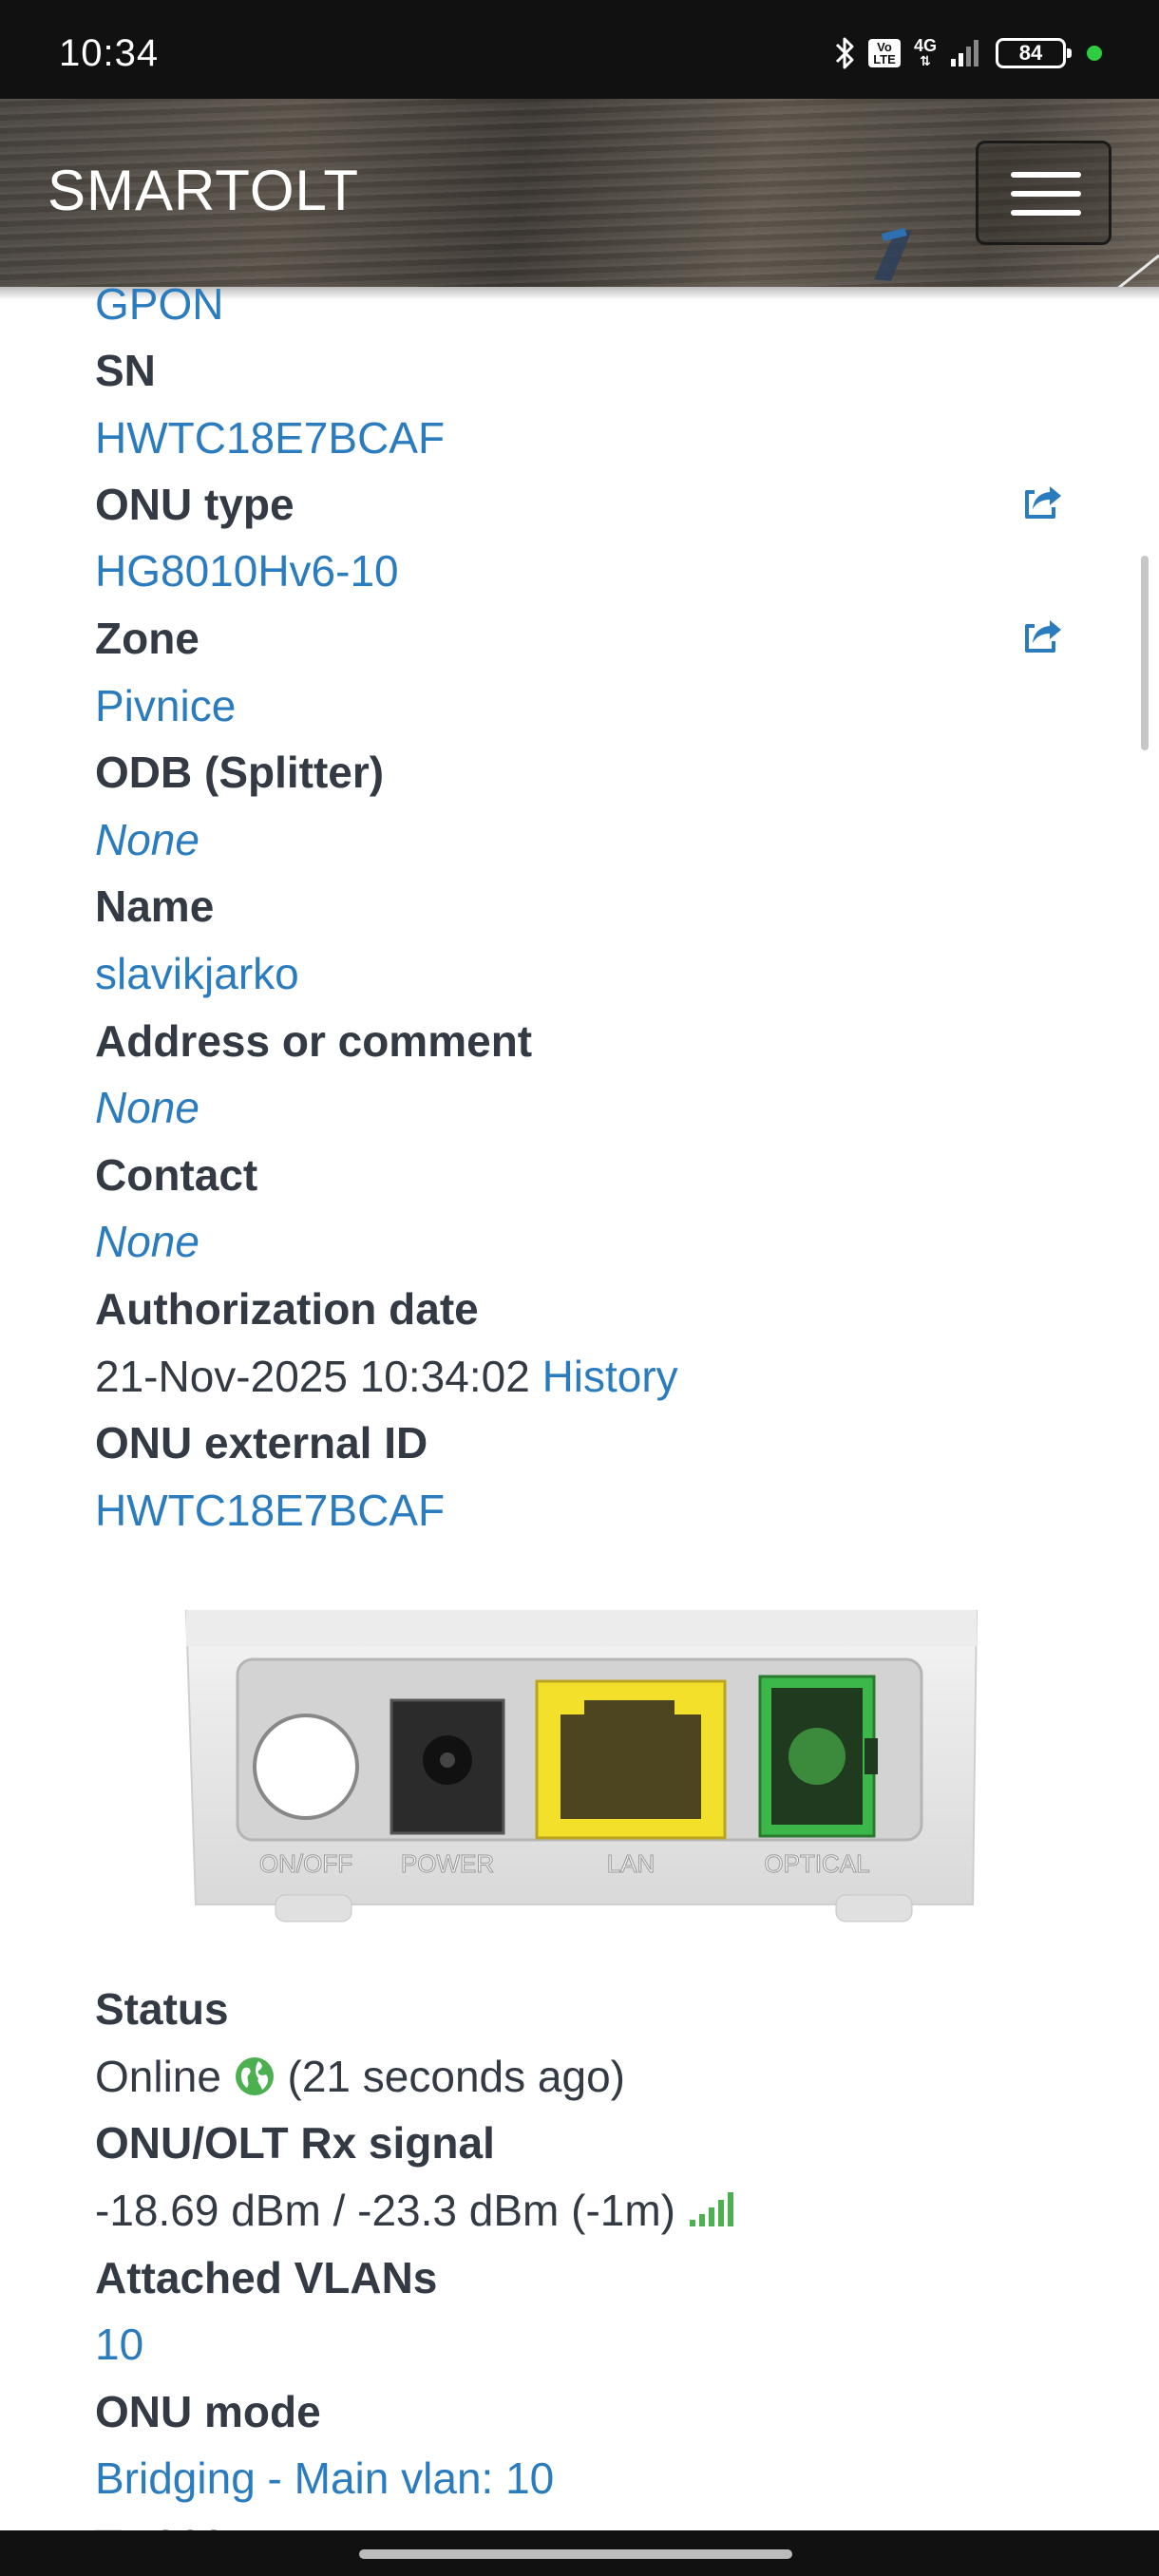 This screenshot has height=2576, width=1159. I want to click on status-time: 10:34, so click(109, 53).